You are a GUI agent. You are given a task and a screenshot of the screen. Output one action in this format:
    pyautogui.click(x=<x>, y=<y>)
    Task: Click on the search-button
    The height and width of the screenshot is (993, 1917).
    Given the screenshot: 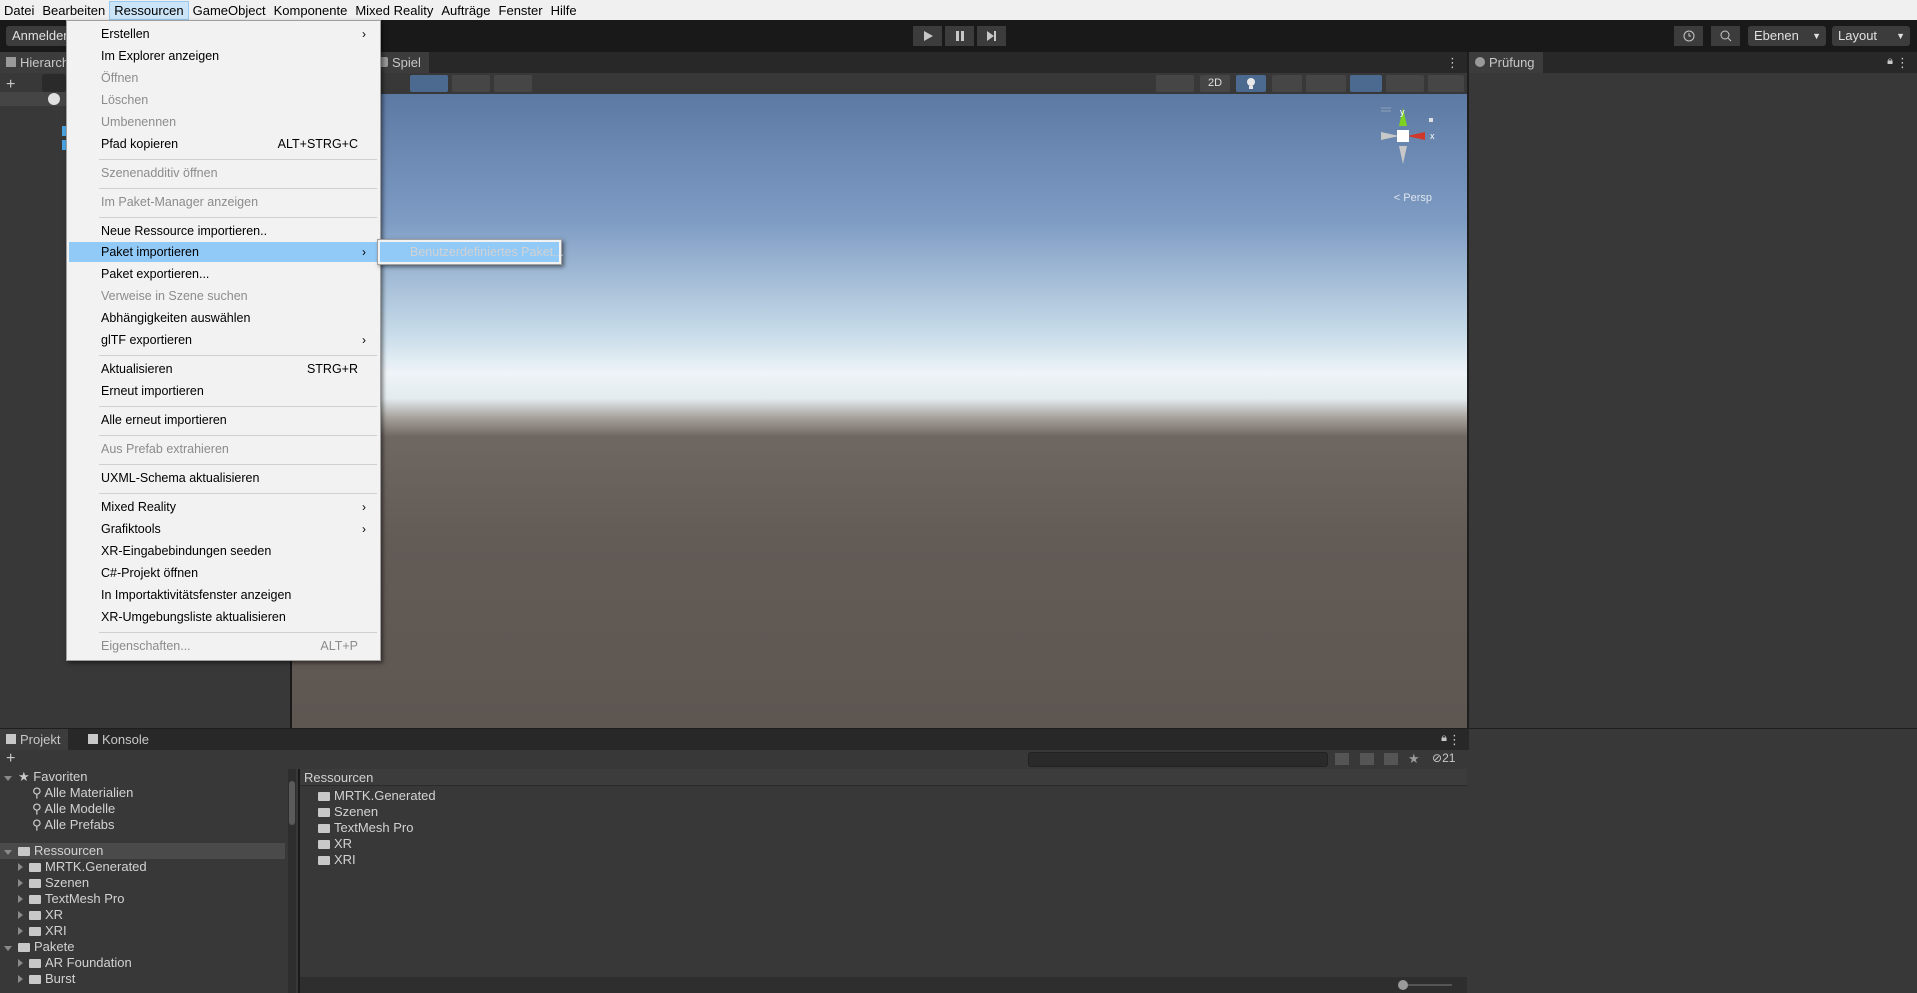 What is the action you would take?
    pyautogui.click(x=1725, y=36)
    